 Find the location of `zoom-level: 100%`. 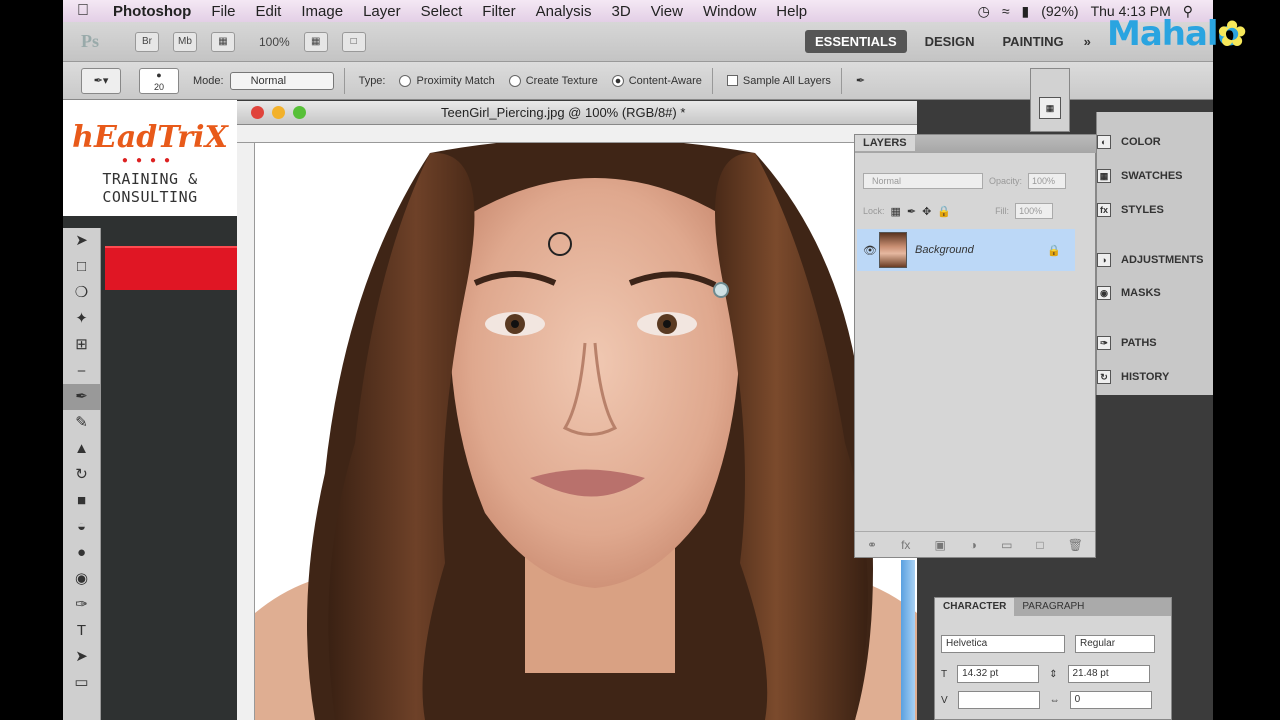

zoom-level: 100% is located at coordinates (274, 42).